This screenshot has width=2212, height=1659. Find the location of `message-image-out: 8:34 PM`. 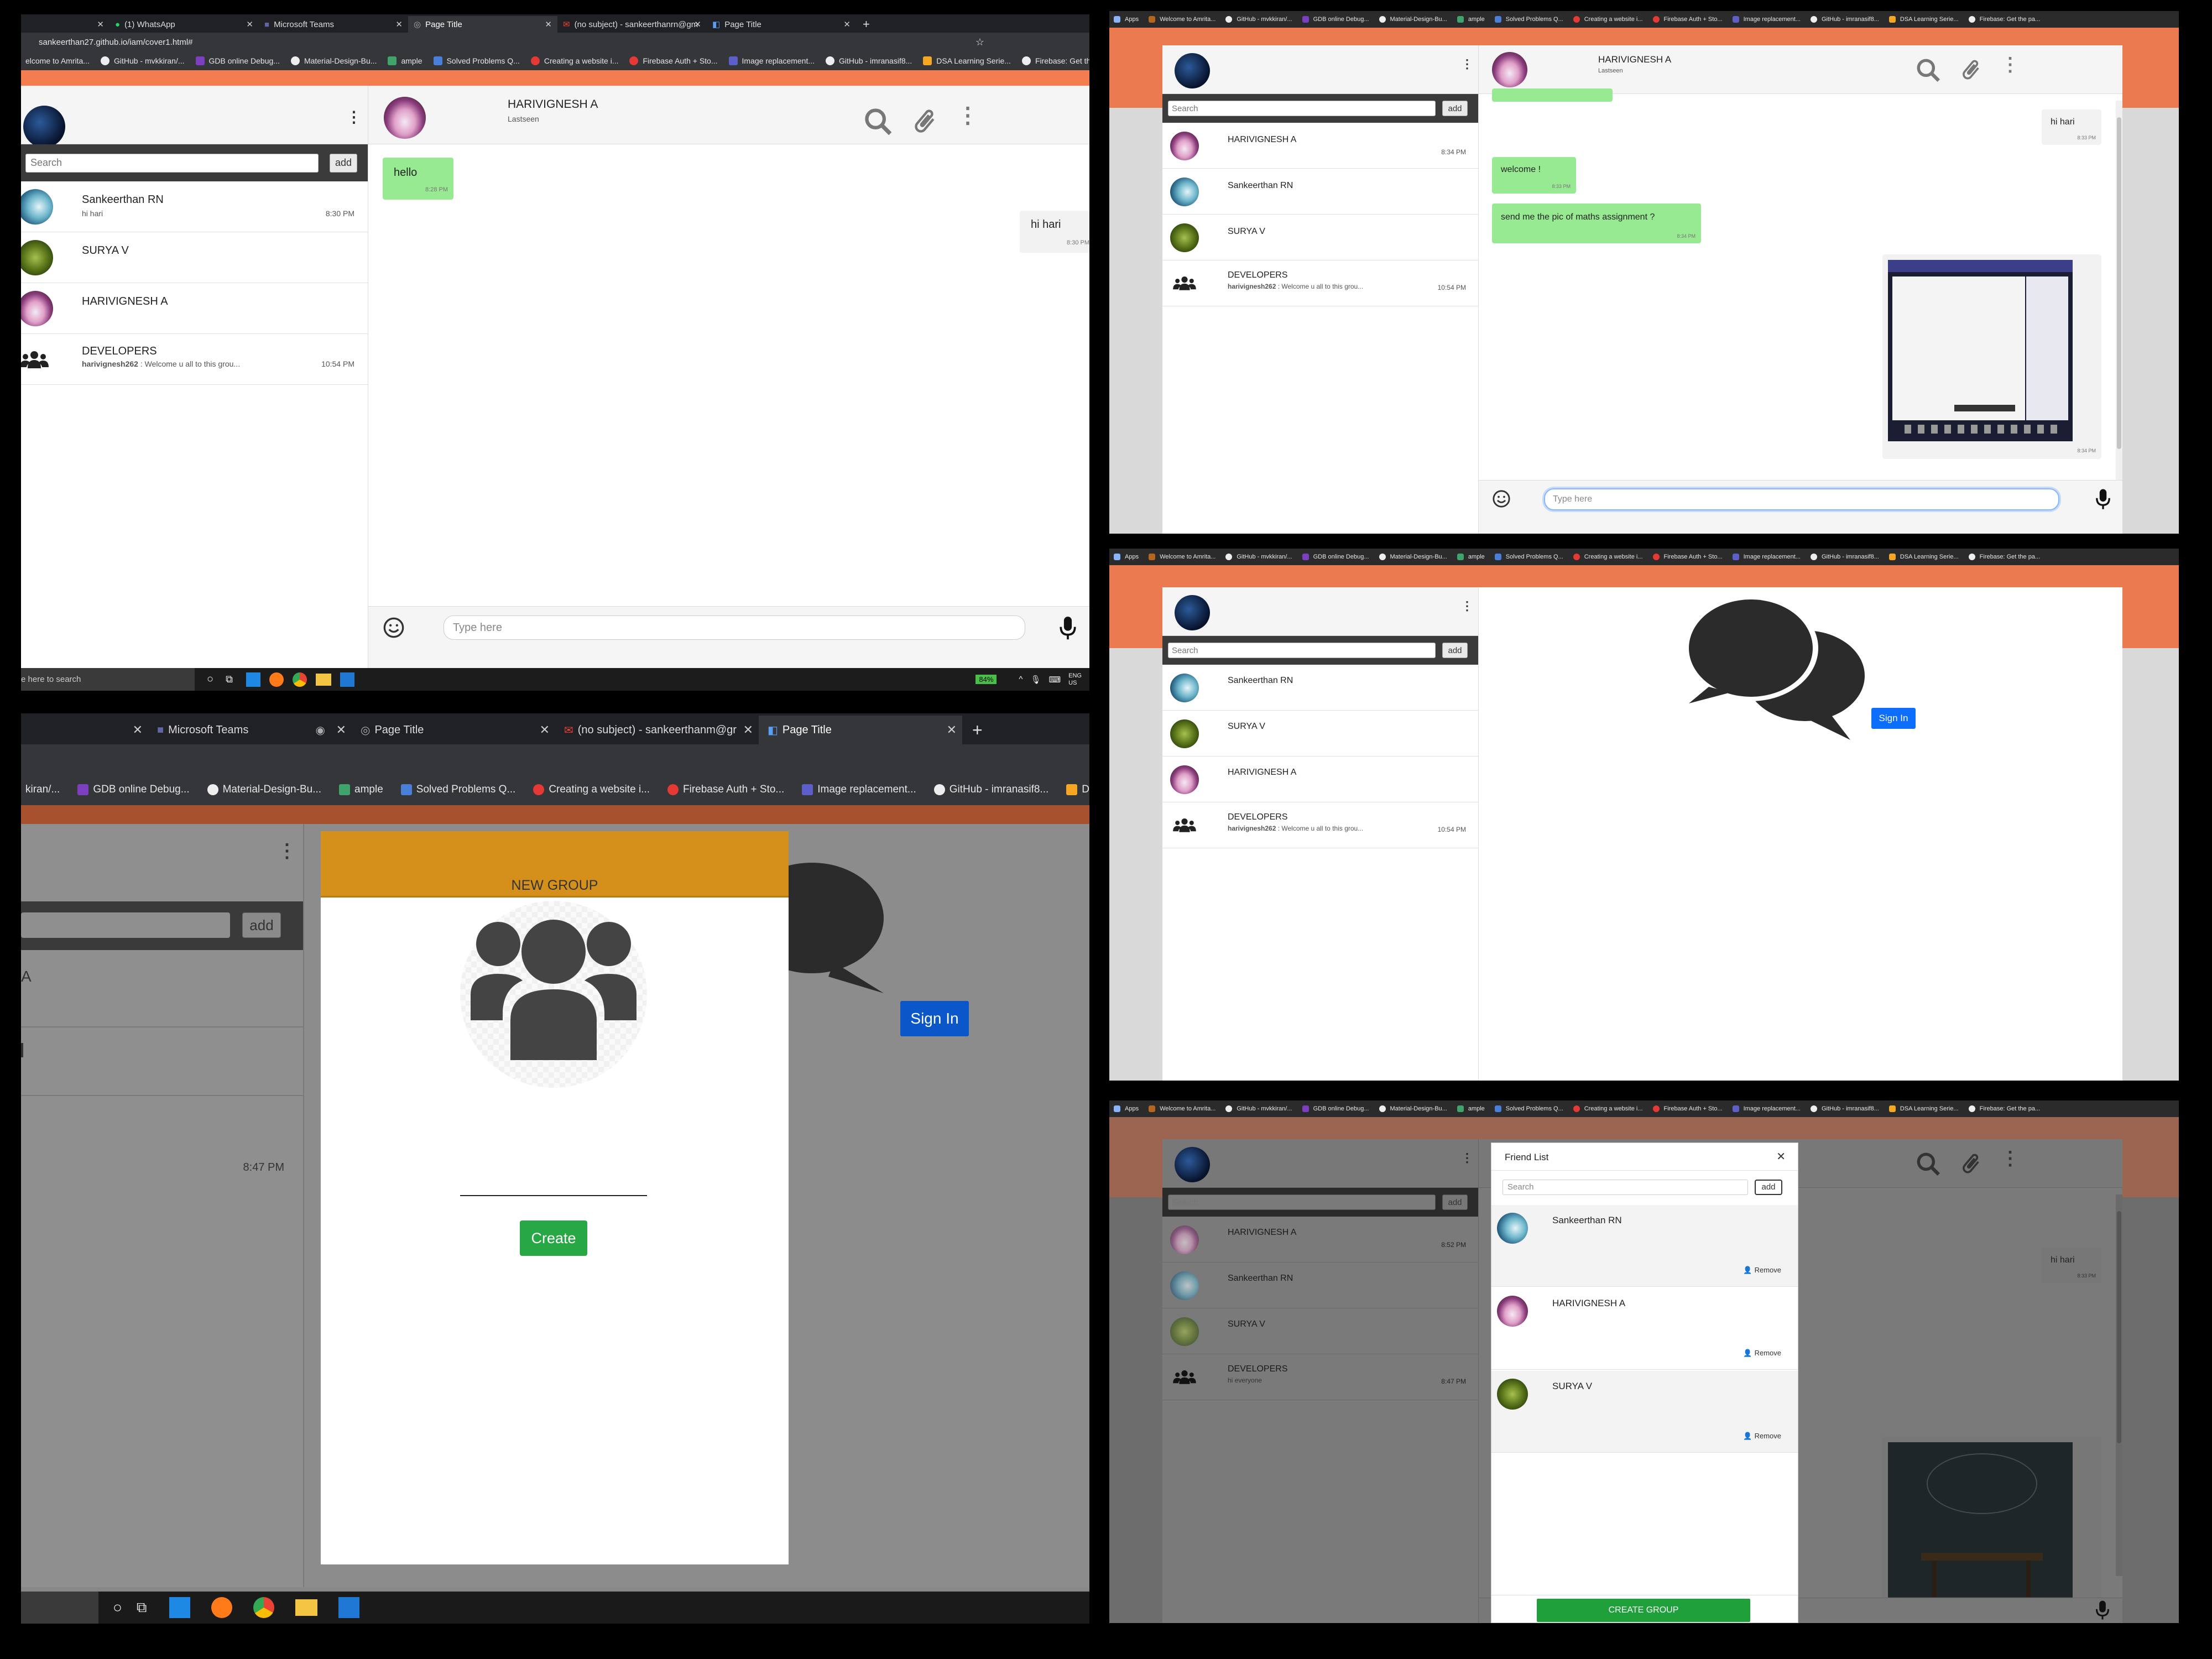

message-image-out: 8:34 PM is located at coordinates (1992, 357).